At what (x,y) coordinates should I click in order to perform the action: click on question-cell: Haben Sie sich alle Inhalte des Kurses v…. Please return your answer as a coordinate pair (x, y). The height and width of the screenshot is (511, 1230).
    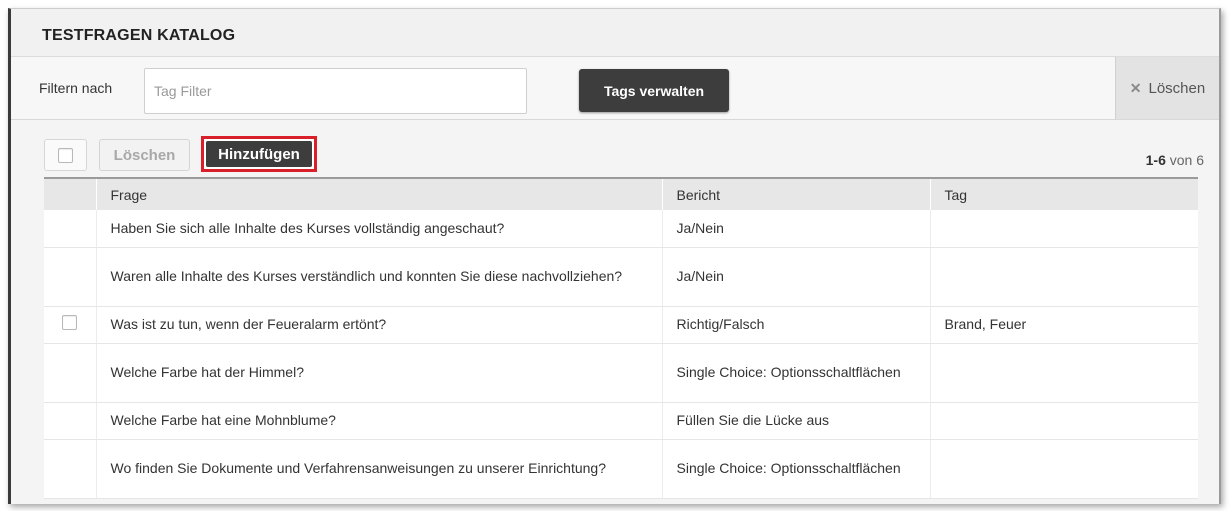
    Looking at the image, I should click on (379, 229).